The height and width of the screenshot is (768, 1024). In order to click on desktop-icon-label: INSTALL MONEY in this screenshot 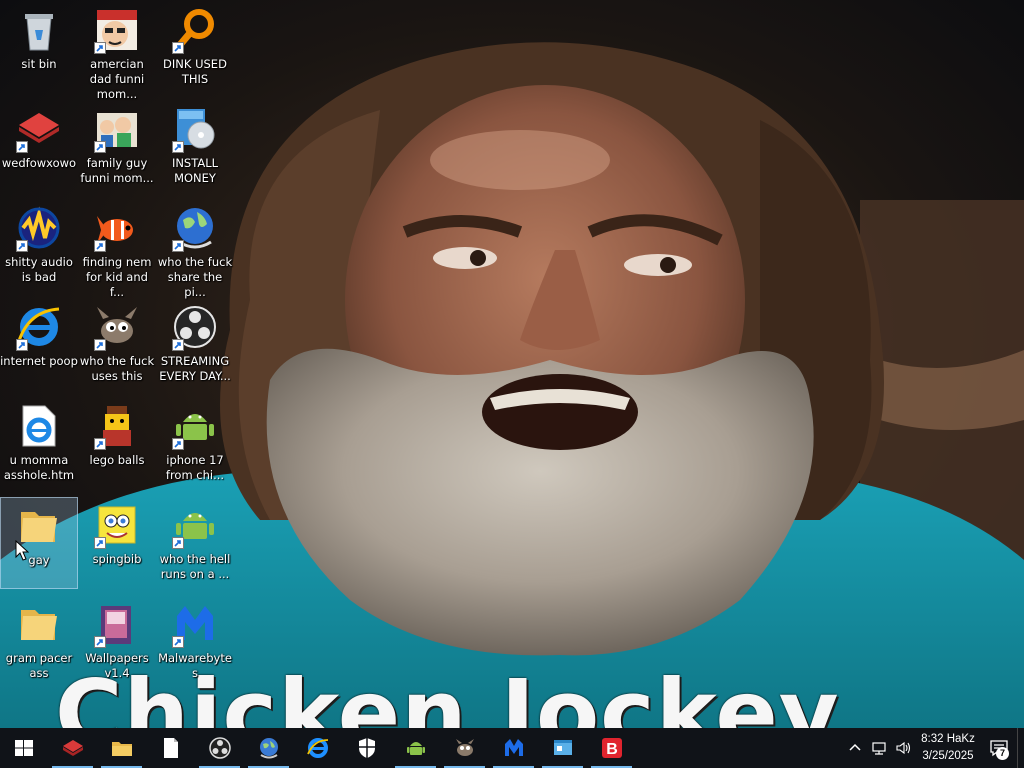, I will do `click(195, 170)`.